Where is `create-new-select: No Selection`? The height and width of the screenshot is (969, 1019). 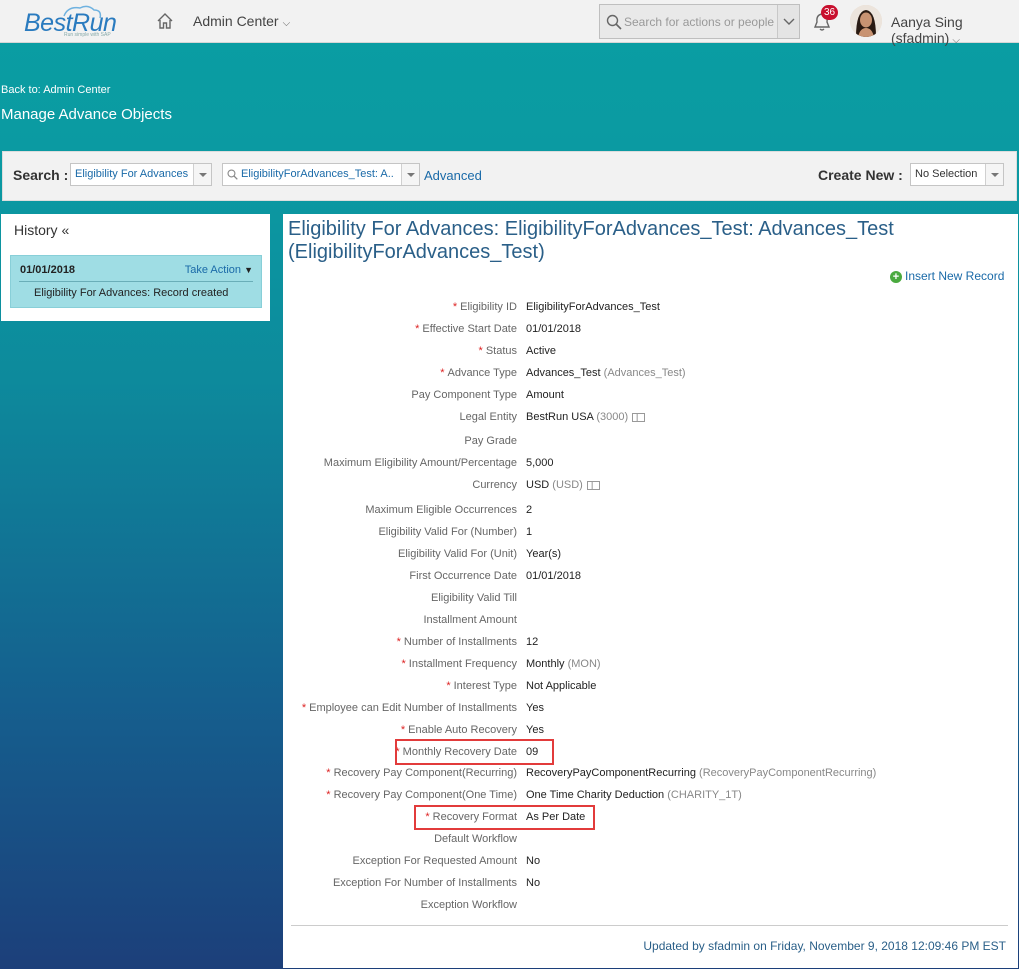 create-new-select: No Selection is located at coordinates (957, 174).